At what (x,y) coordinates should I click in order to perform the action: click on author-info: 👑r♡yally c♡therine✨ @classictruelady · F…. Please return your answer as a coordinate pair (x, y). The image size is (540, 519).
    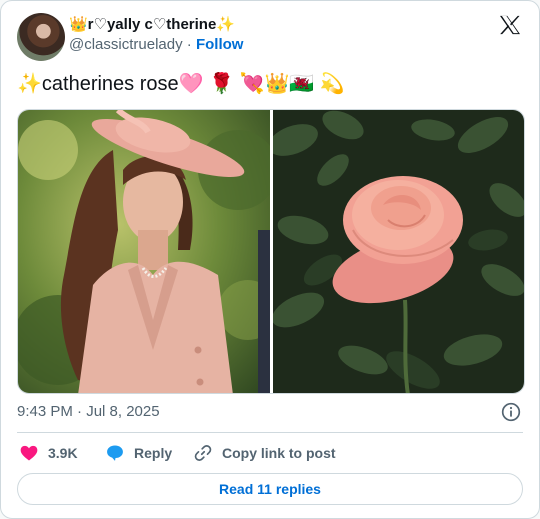
    Looking at the image, I should click on (156, 35).